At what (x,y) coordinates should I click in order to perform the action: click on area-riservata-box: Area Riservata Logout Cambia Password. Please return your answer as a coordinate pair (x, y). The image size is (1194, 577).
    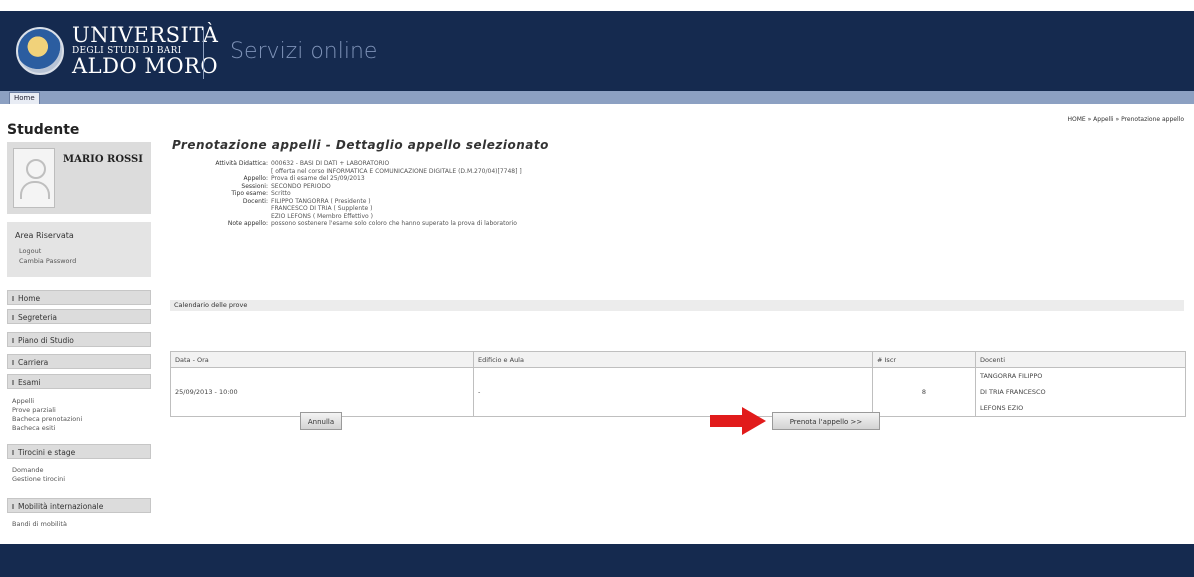
    Looking at the image, I should click on (79, 249).